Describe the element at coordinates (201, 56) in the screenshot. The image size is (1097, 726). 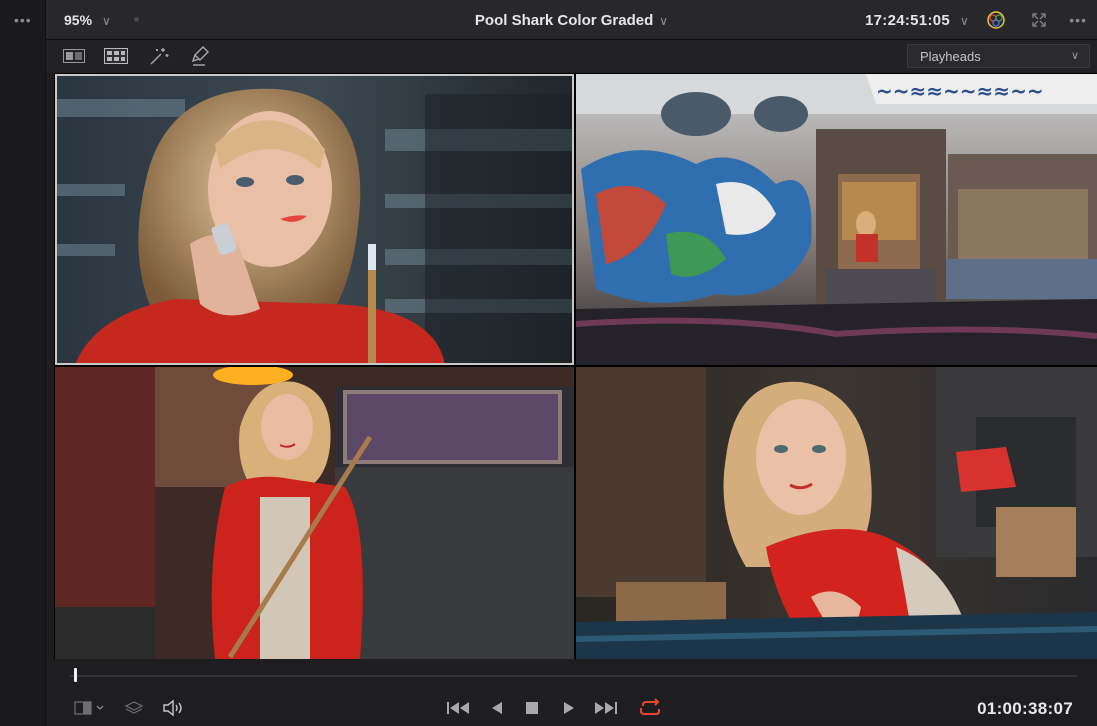
I see `highlight-pen-icon` at that location.